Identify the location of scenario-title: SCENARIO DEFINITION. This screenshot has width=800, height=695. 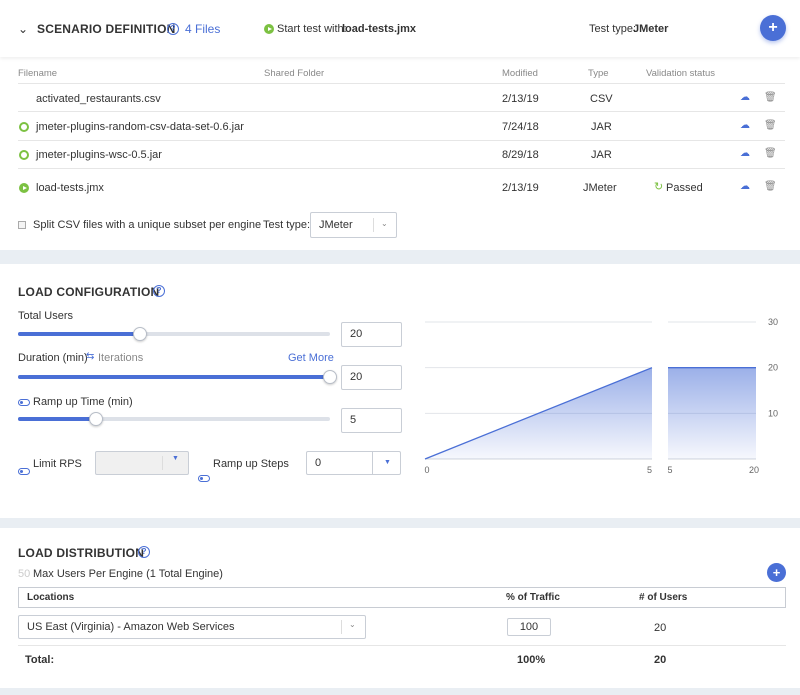
(106, 29).